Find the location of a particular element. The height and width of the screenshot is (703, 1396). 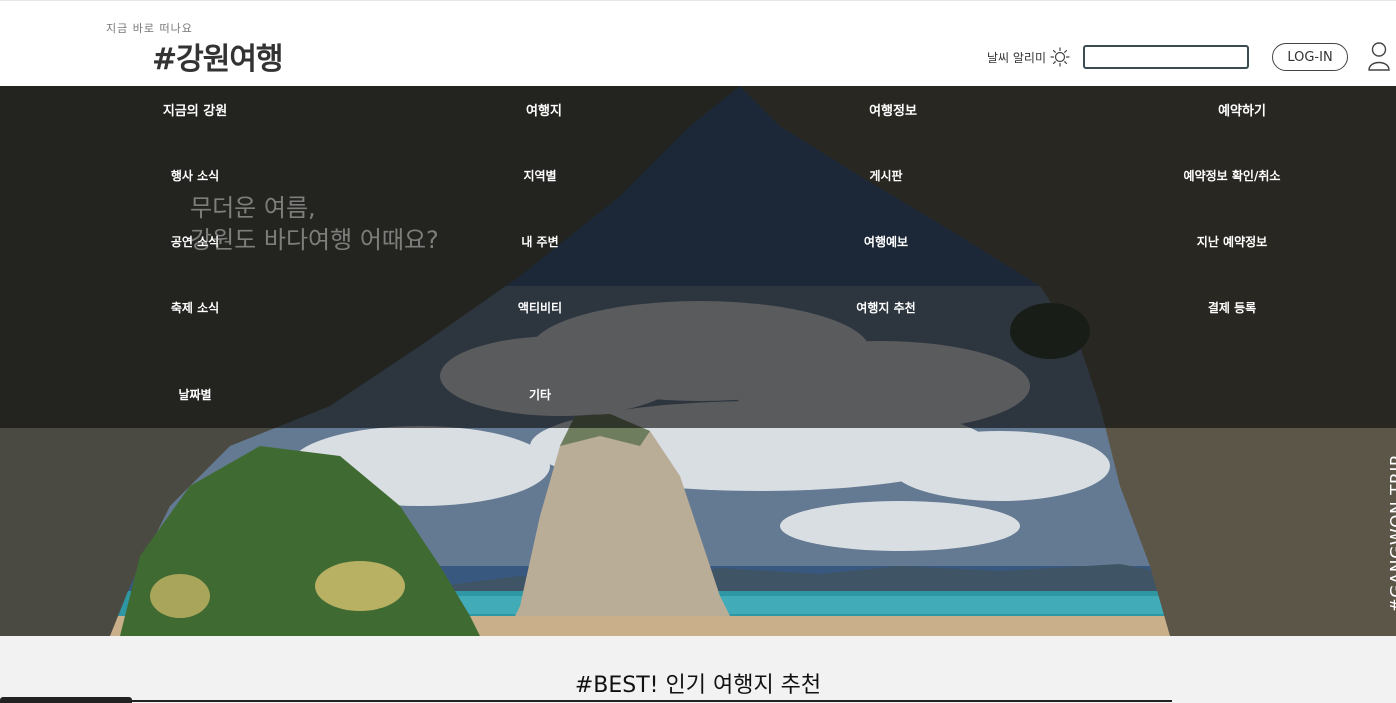

weather-widget: 날씨 알리미 is located at coordinates (1028, 57).